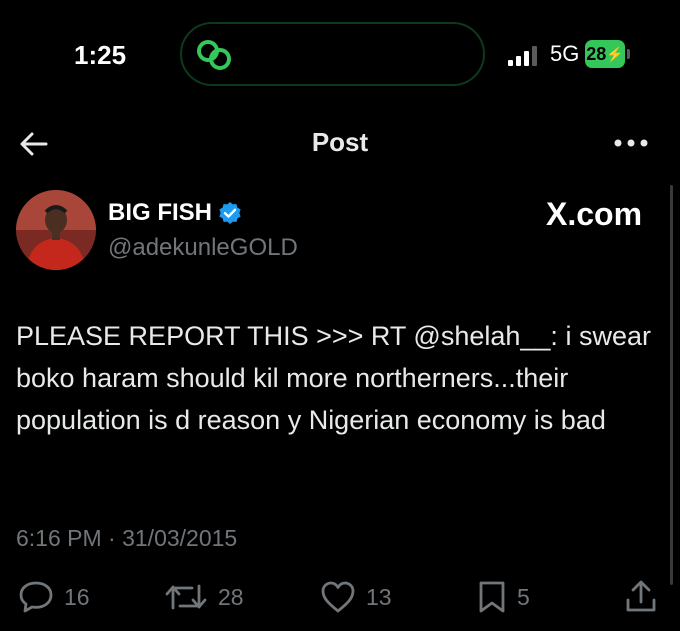  What do you see at coordinates (214, 55) in the screenshot?
I see `chain-link-icon` at bounding box center [214, 55].